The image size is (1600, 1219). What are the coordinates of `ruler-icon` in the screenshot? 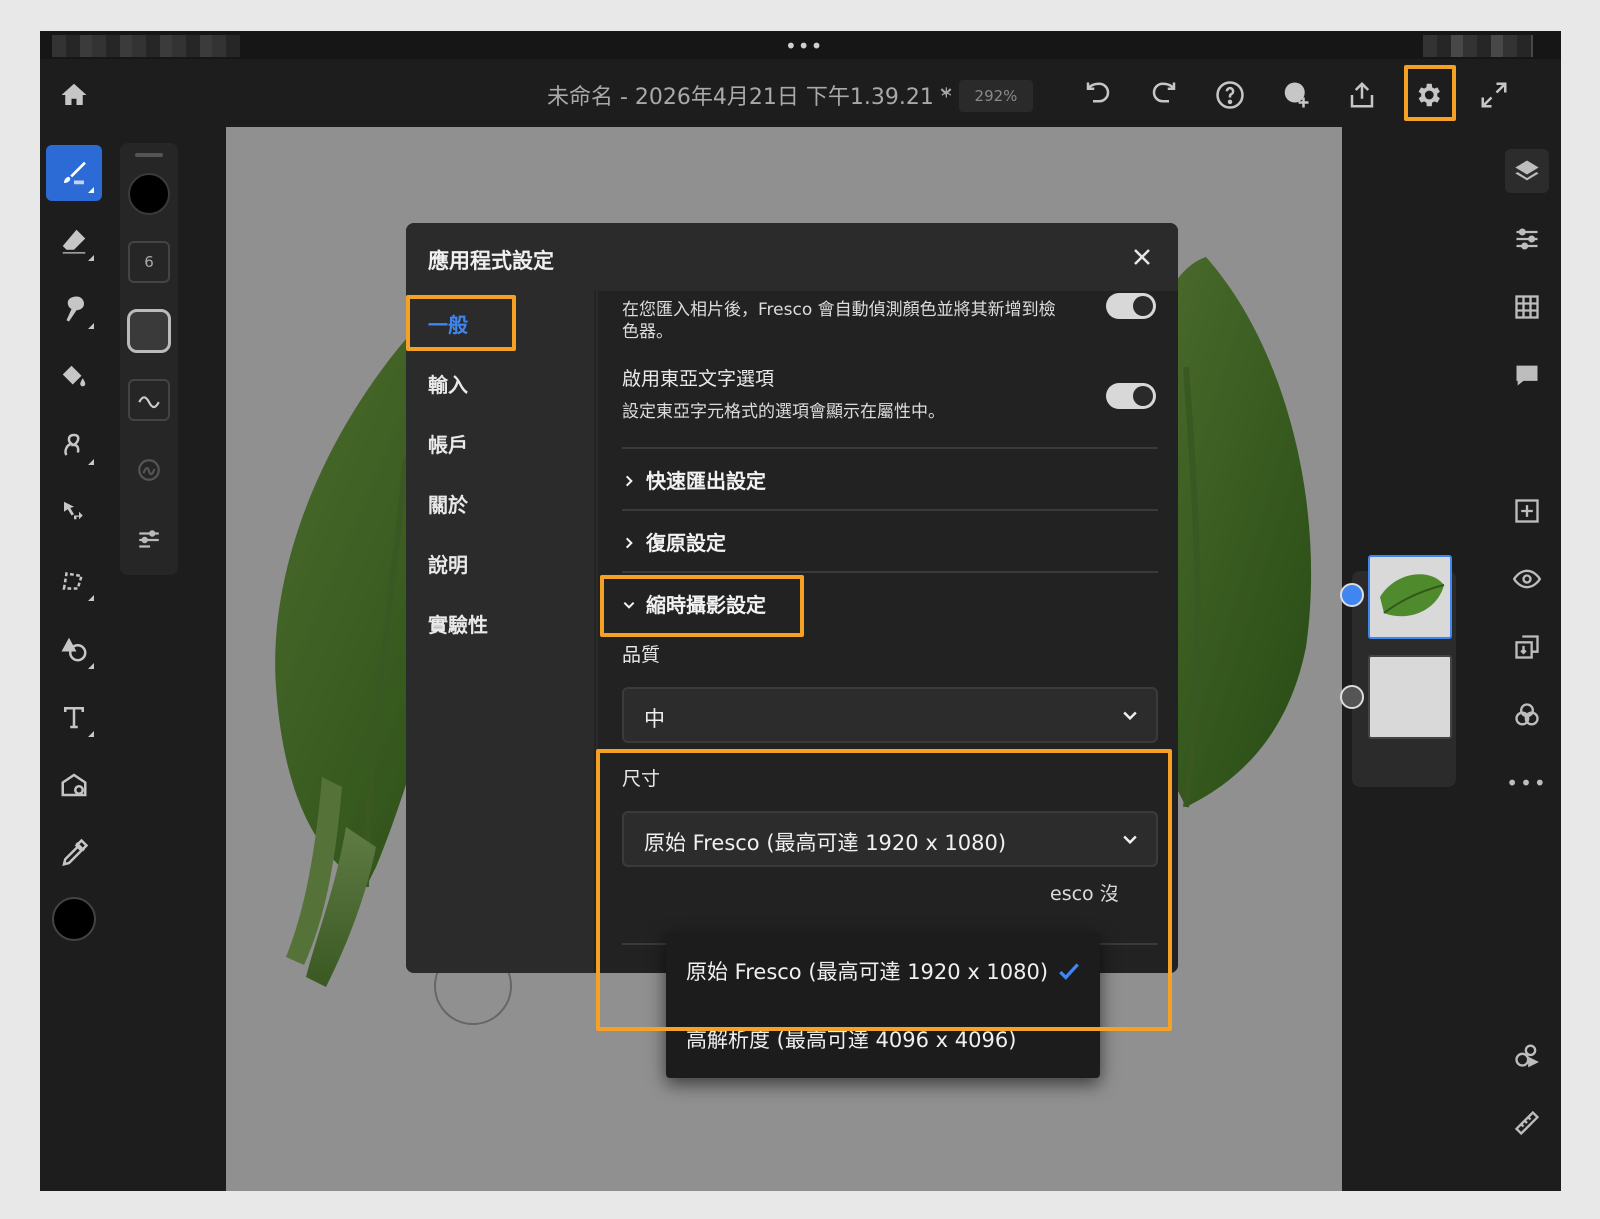 It's located at (1527, 1123).